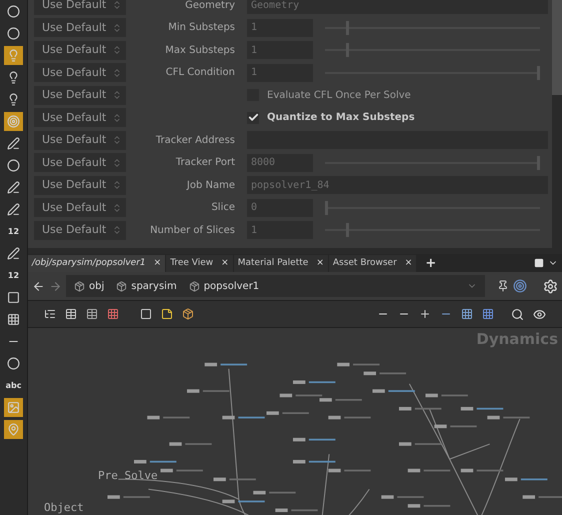 This screenshot has width=562, height=515. I want to click on checkbox-label: Evaluate CFL Once Per Solve, so click(339, 95).